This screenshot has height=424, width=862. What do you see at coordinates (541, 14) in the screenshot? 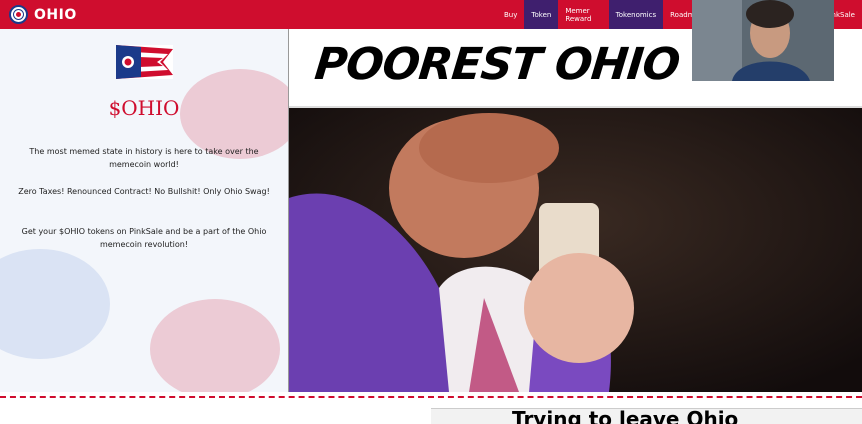
I see `nav-link-token: Token` at bounding box center [541, 14].